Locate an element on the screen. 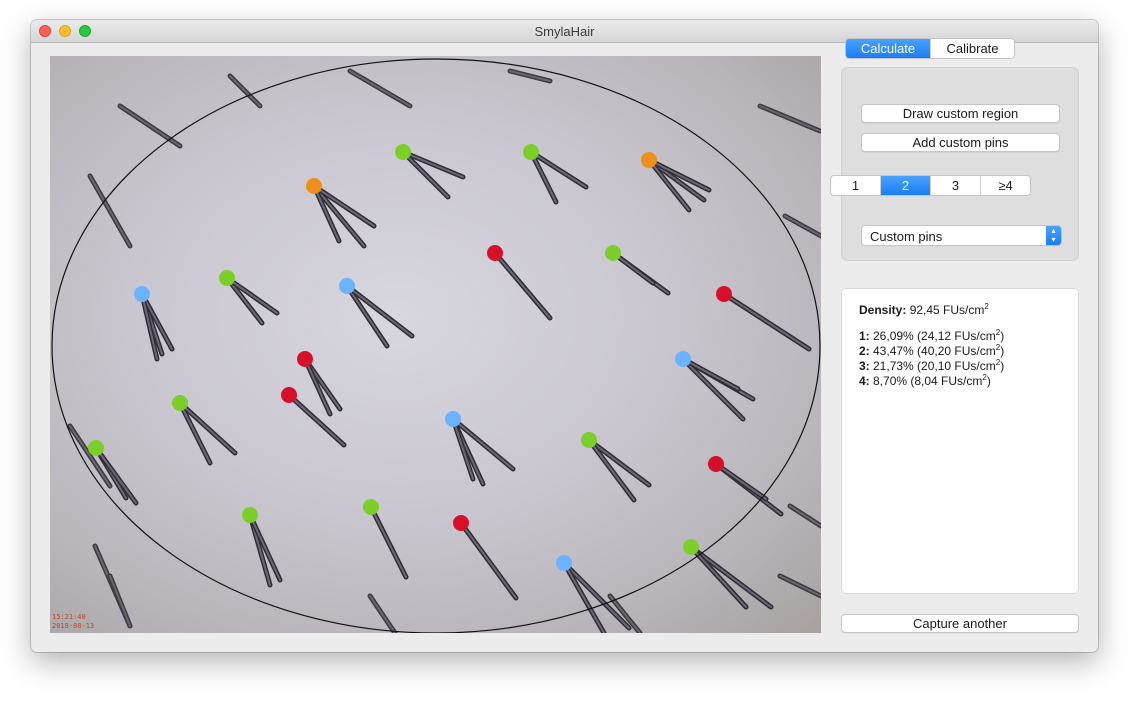  result-key: 3: is located at coordinates (864, 366).